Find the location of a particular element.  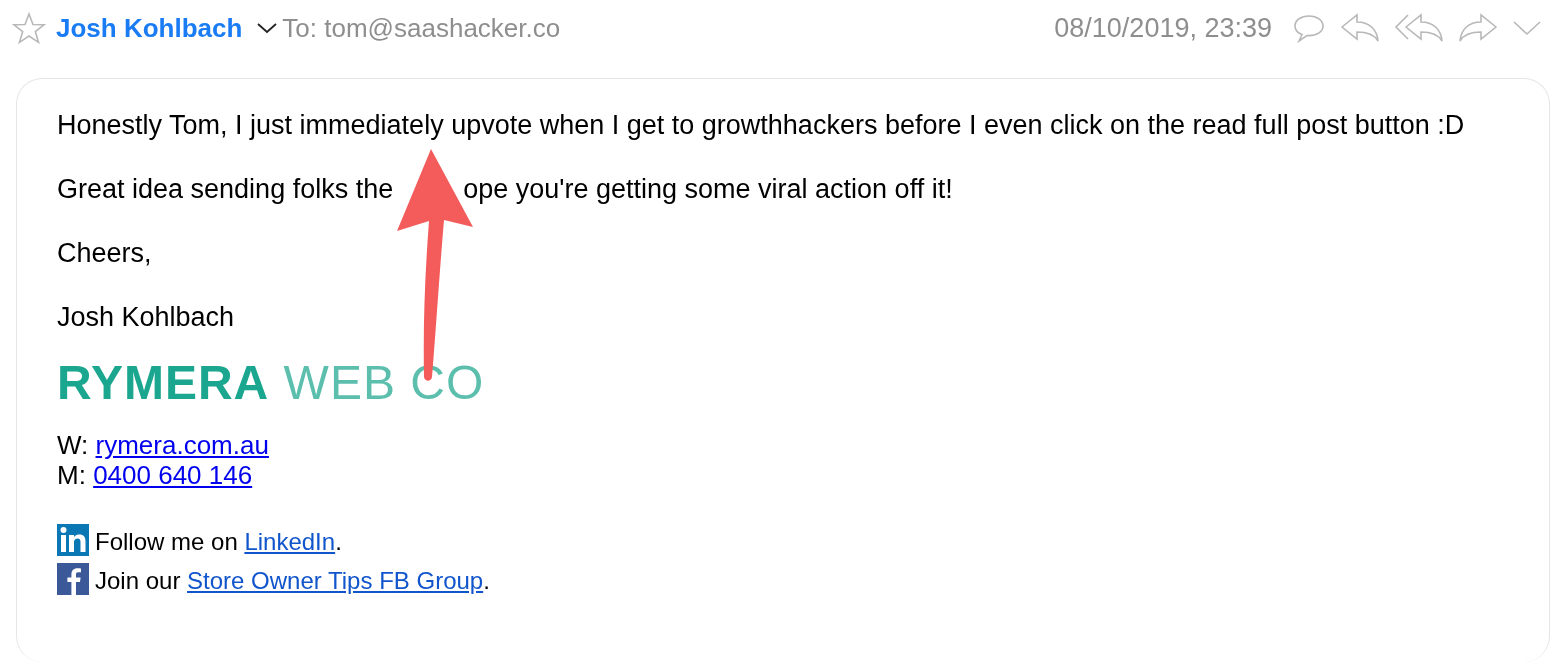

message-text: ope you're getting some viral action off it! is located at coordinates (708, 189).